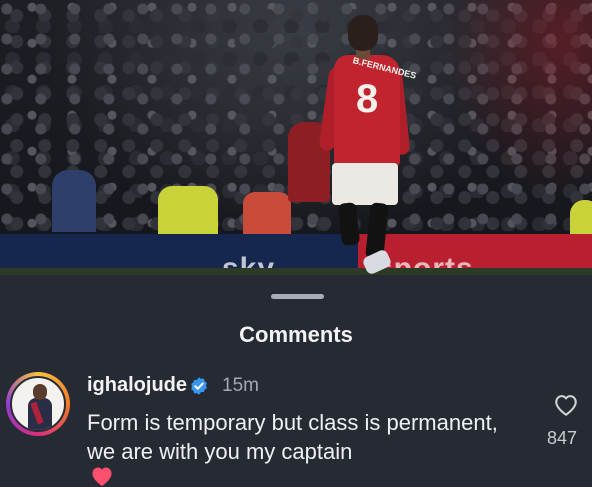 The height and width of the screenshot is (487, 592). Describe the element at coordinates (296, 334) in the screenshot. I see `sheet-title: Comments` at that location.